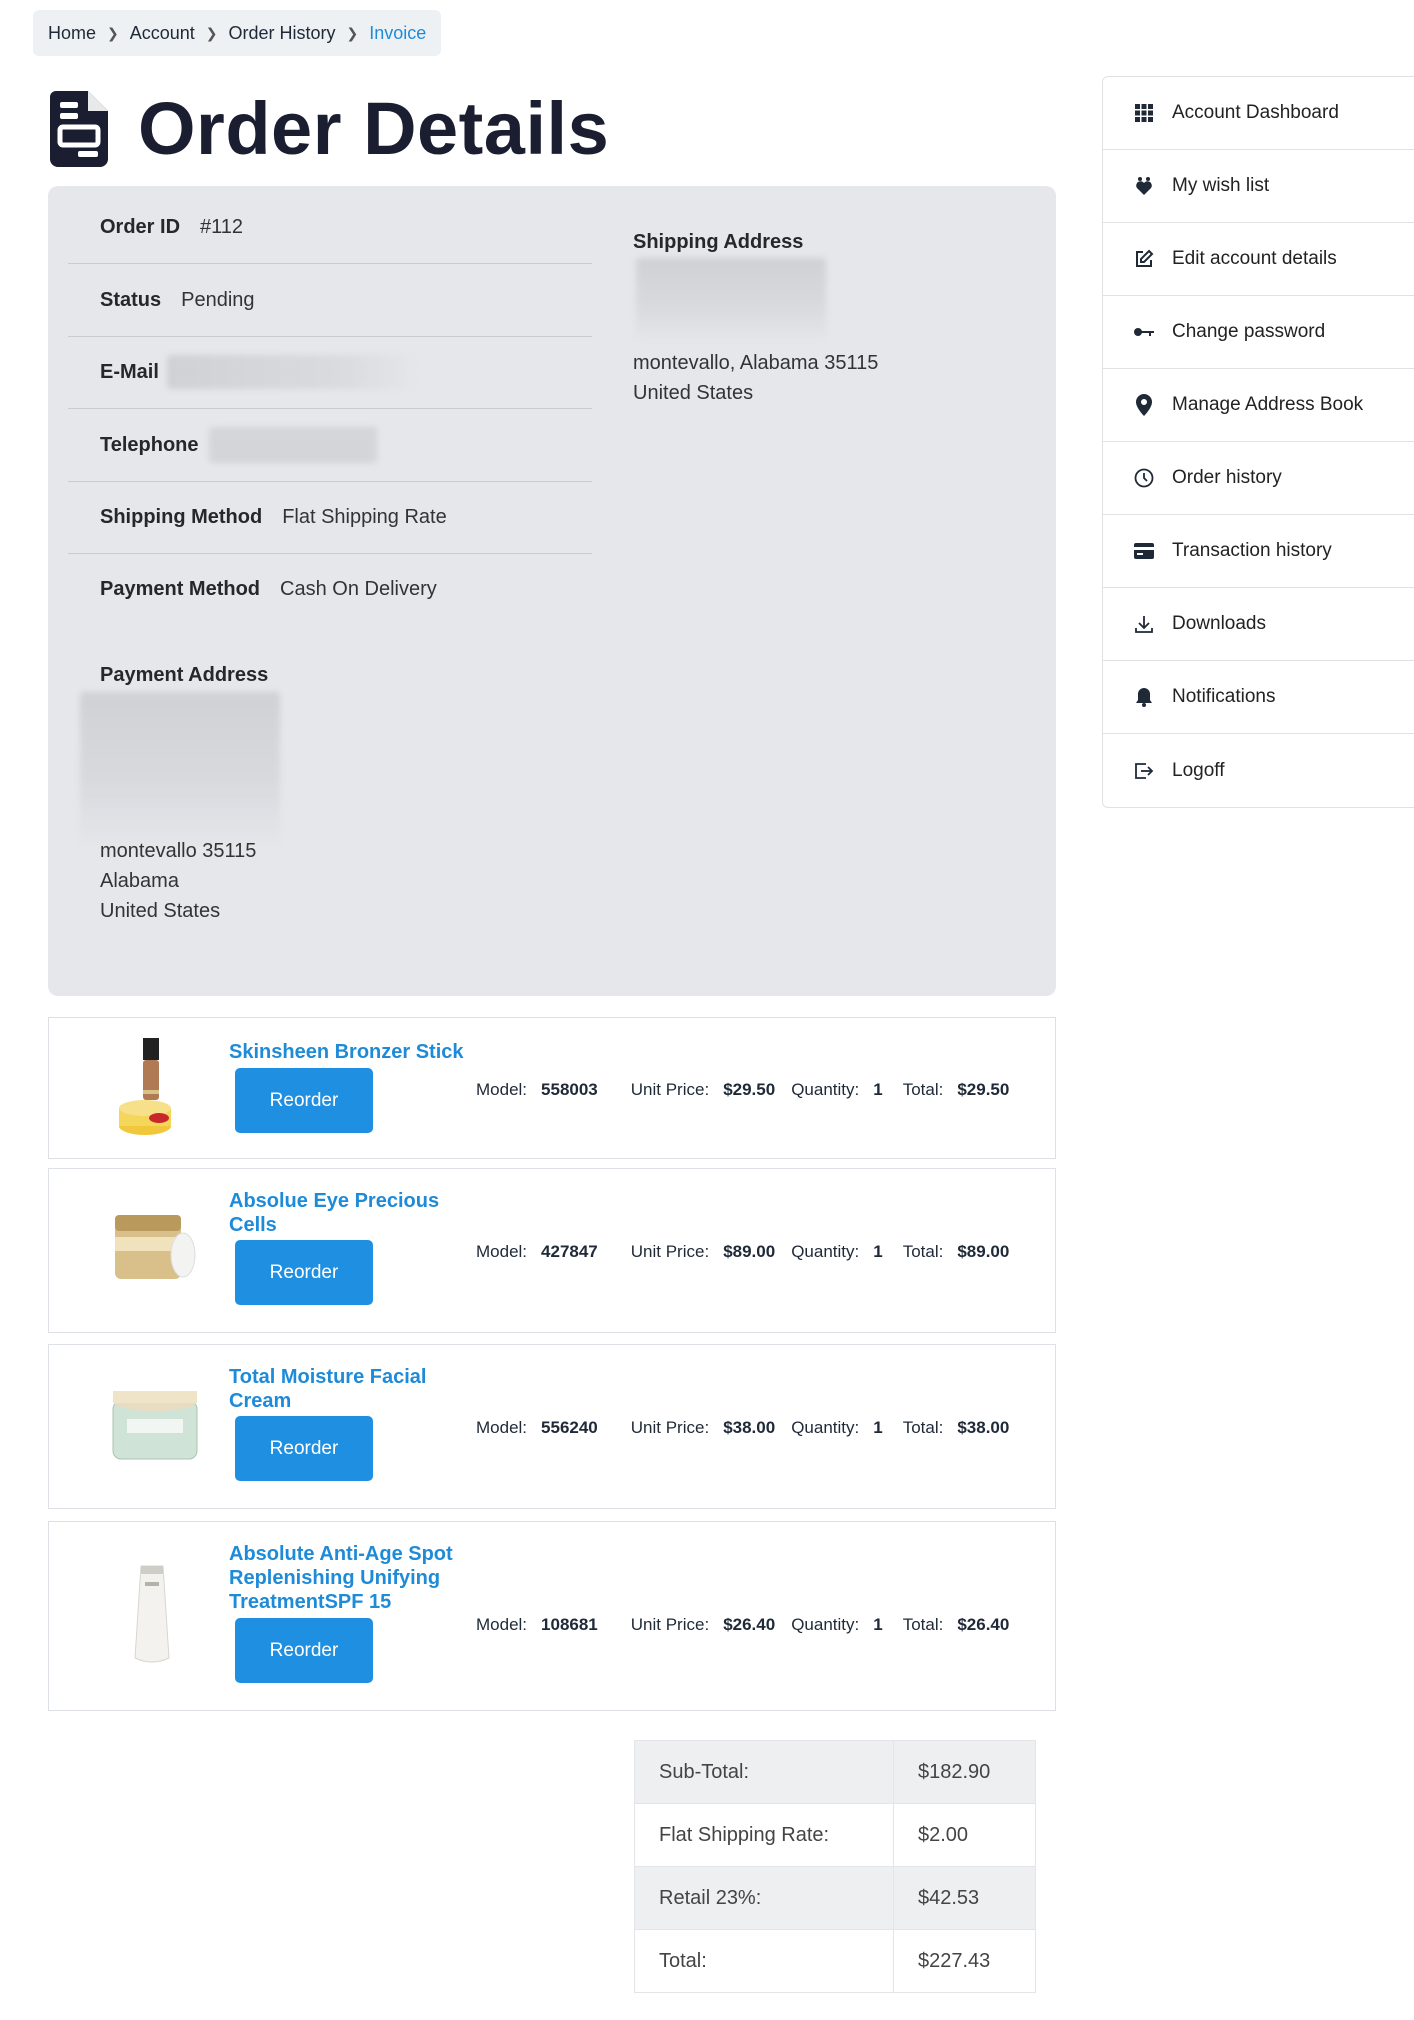 The height and width of the screenshot is (2020, 1414). I want to click on sidebar-item-label: Order history, so click(1227, 477).